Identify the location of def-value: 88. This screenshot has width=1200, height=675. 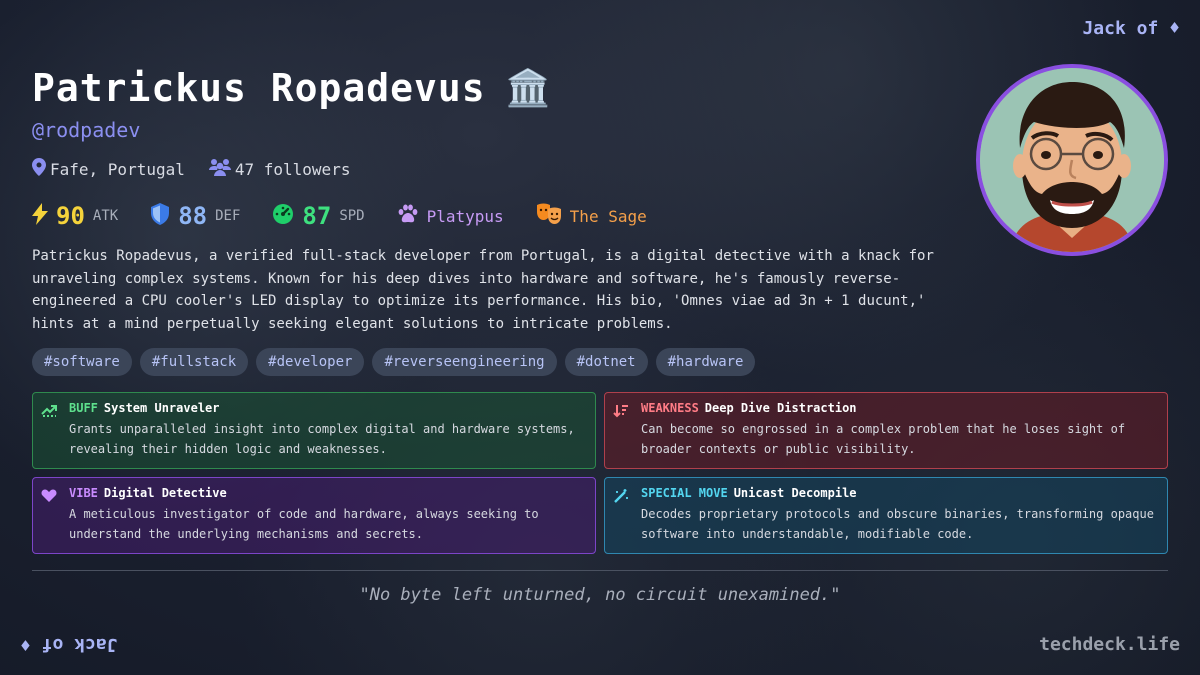
(193, 216).